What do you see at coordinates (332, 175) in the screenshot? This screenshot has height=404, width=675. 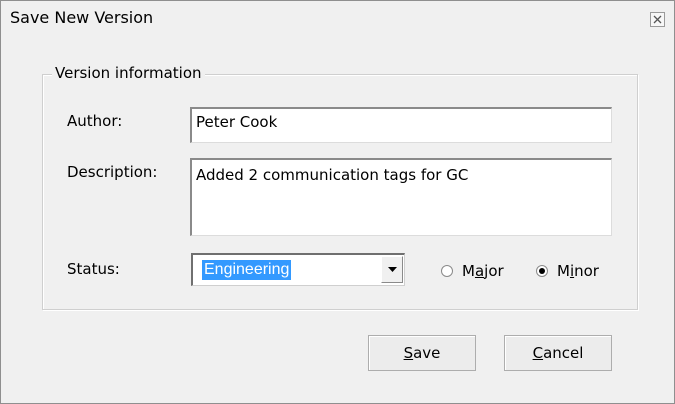 I see `description-value: Added 2 communication tags for GC` at bounding box center [332, 175].